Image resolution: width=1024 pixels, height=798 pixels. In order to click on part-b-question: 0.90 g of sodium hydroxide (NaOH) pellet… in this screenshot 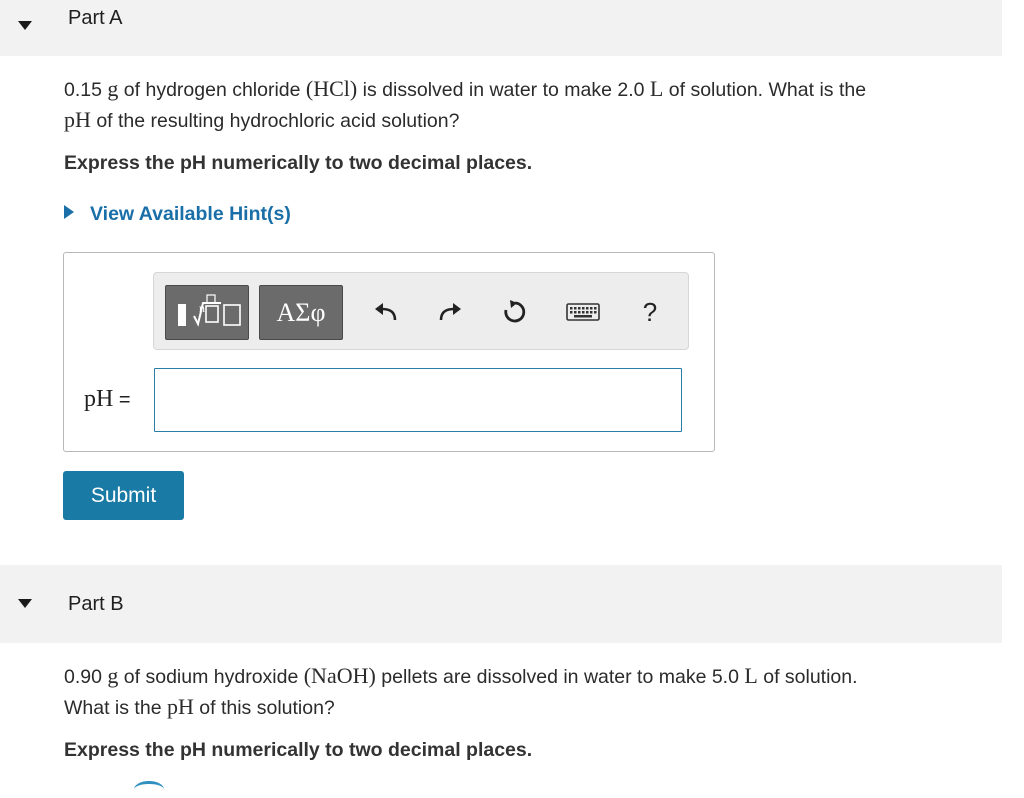, I will do `click(461, 691)`.